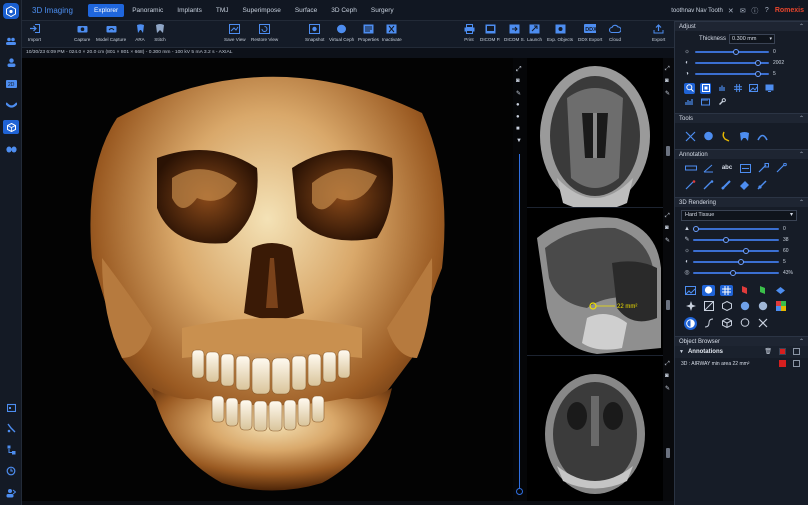 The height and width of the screenshot is (505, 808). Describe the element at coordinates (519, 141) in the screenshot. I see `tooth-view-icon: ▼` at that location.